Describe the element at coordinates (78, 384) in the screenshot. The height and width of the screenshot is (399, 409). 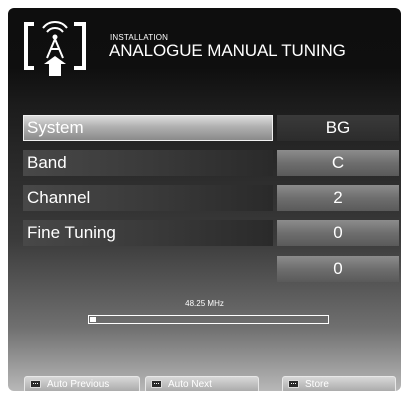
I see `auto-previous-label: Auto Previous` at that location.